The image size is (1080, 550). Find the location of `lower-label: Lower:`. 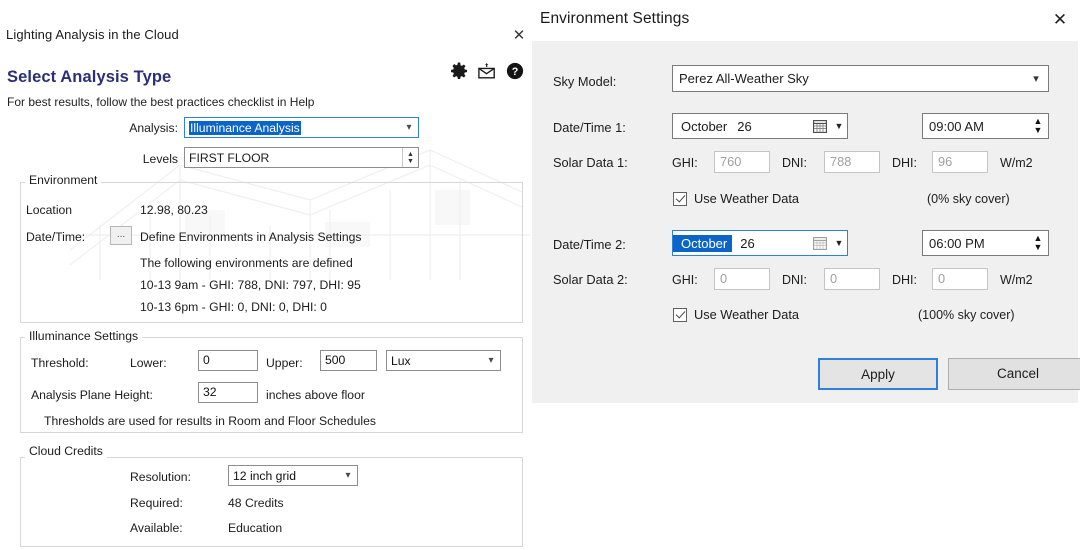

lower-label: Lower: is located at coordinates (148, 363).